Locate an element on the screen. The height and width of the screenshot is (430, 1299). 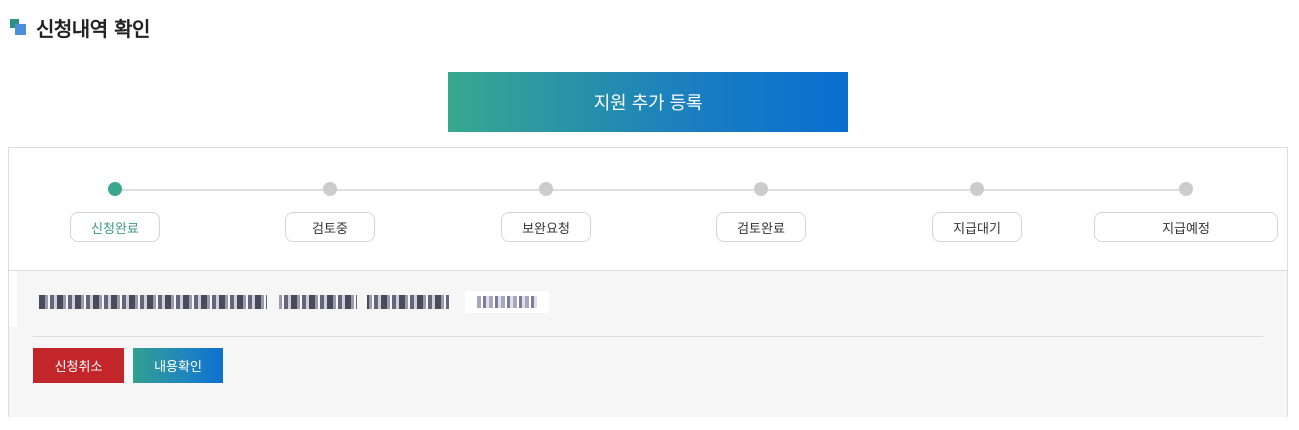
redacted-date-badge is located at coordinates (507, 302).